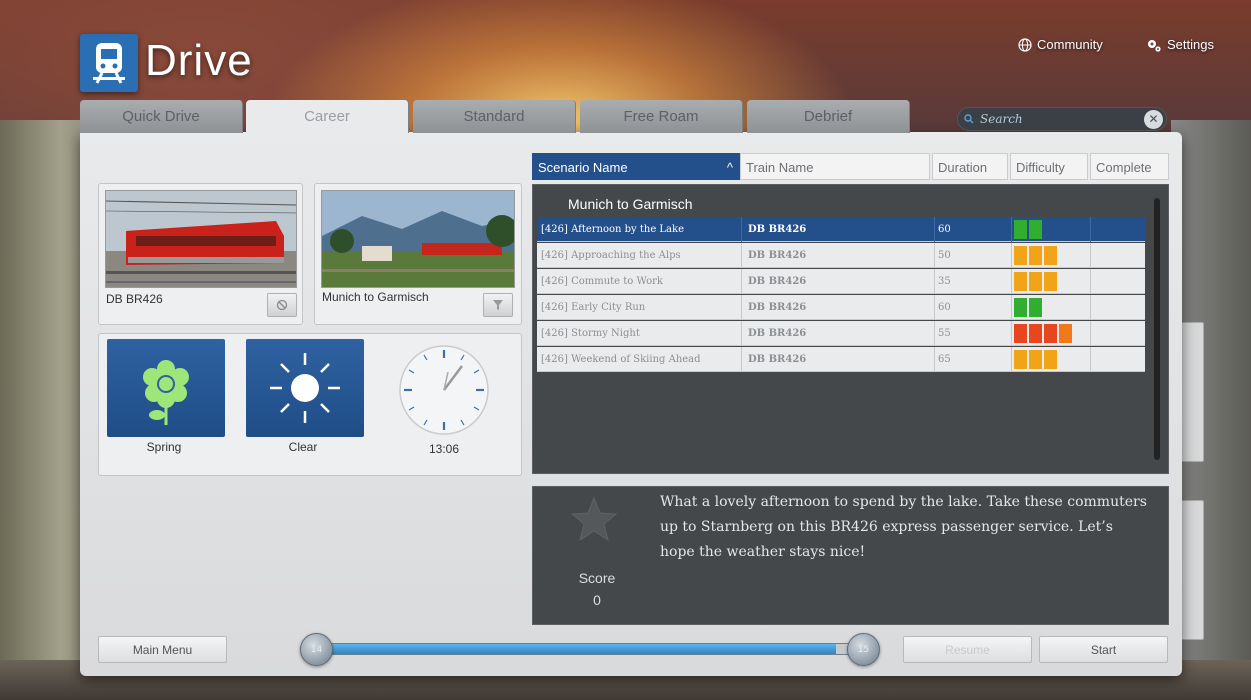  I want to click on tab-standard: Standard, so click(494, 116).